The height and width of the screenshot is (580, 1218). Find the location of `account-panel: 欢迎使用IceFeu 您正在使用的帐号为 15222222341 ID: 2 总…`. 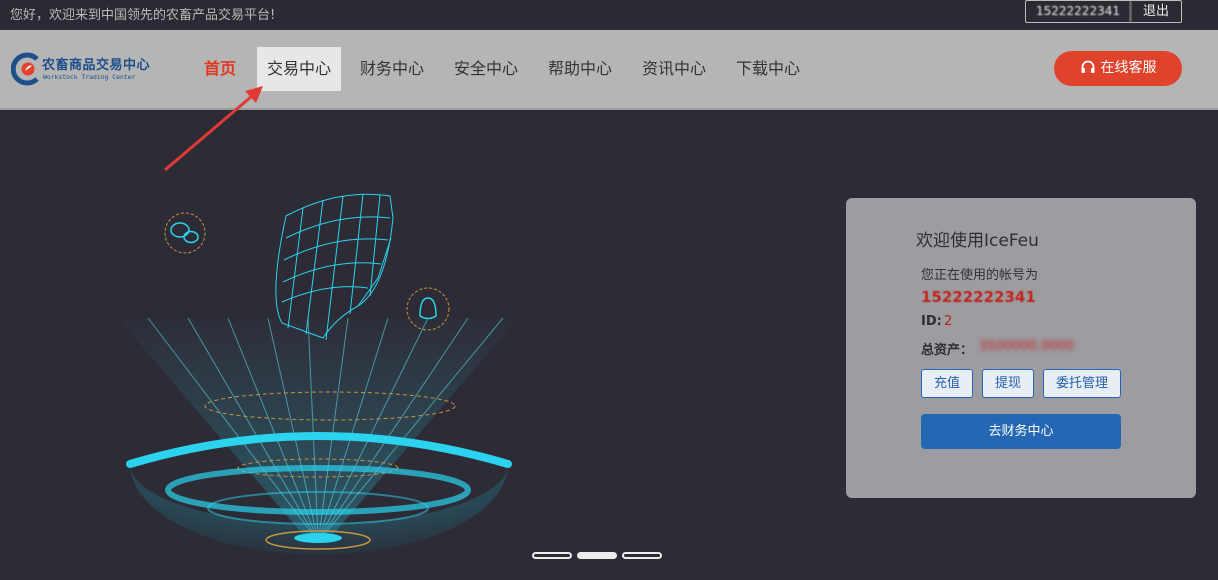

account-panel: 欢迎使用IceFeu 您正在使用的帐号为 15222222341 ID: 2 总… is located at coordinates (1021, 348).